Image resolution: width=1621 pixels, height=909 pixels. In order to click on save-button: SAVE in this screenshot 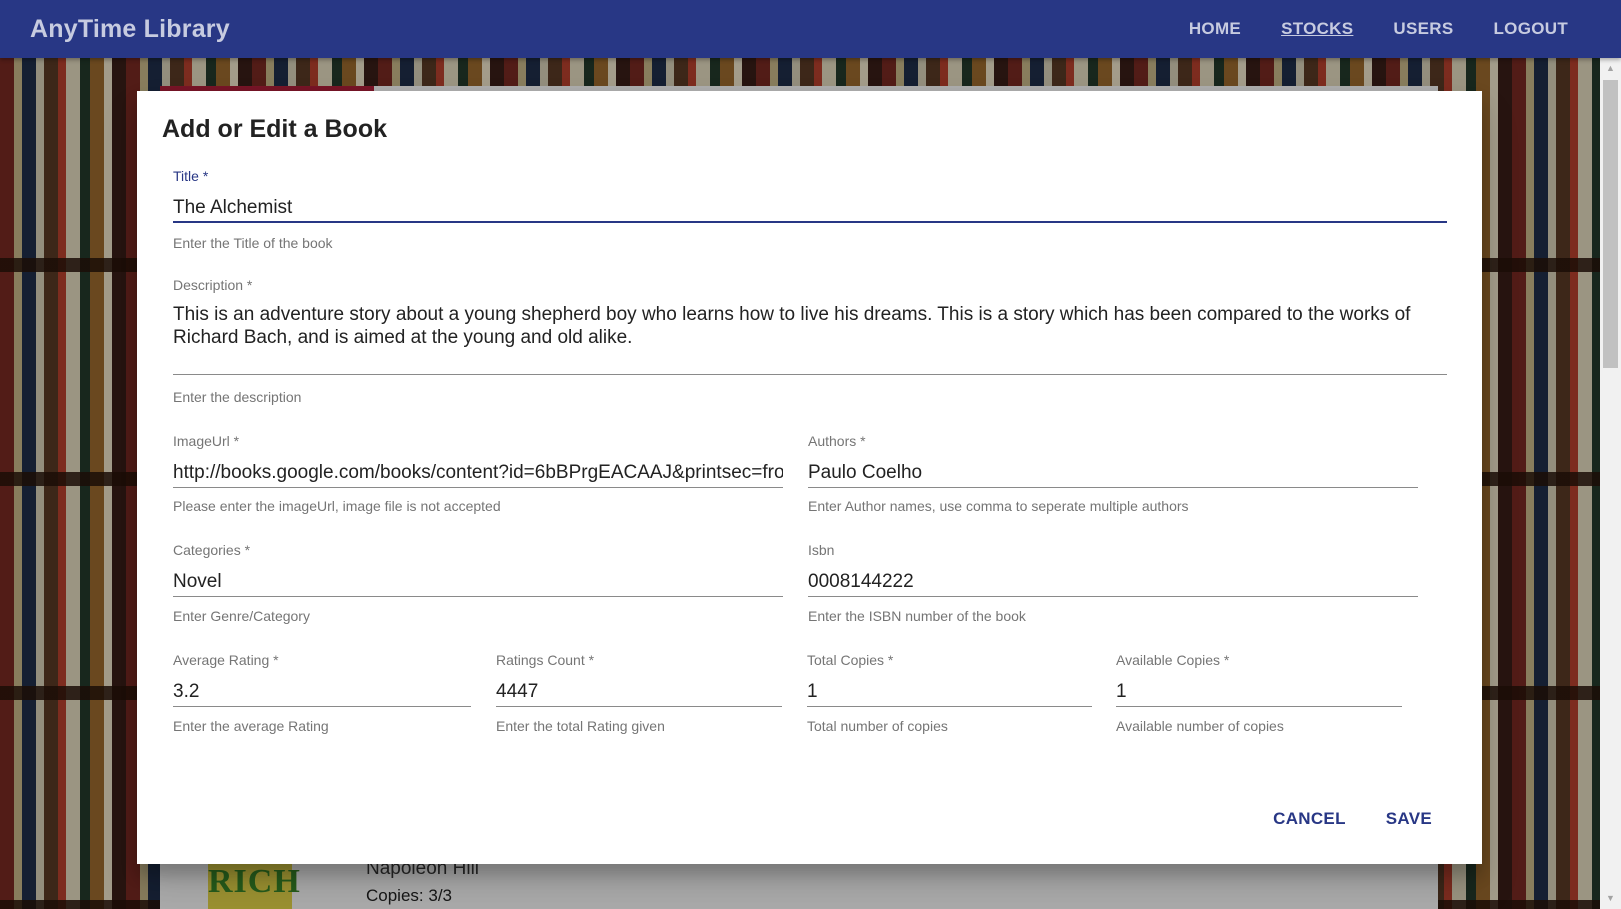, I will do `click(1409, 819)`.